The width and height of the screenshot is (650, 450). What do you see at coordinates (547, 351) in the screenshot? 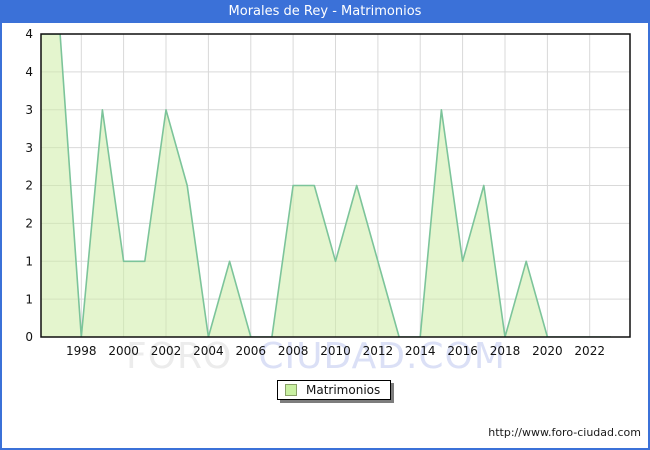
I see `svg-text: 2020` at bounding box center [547, 351].